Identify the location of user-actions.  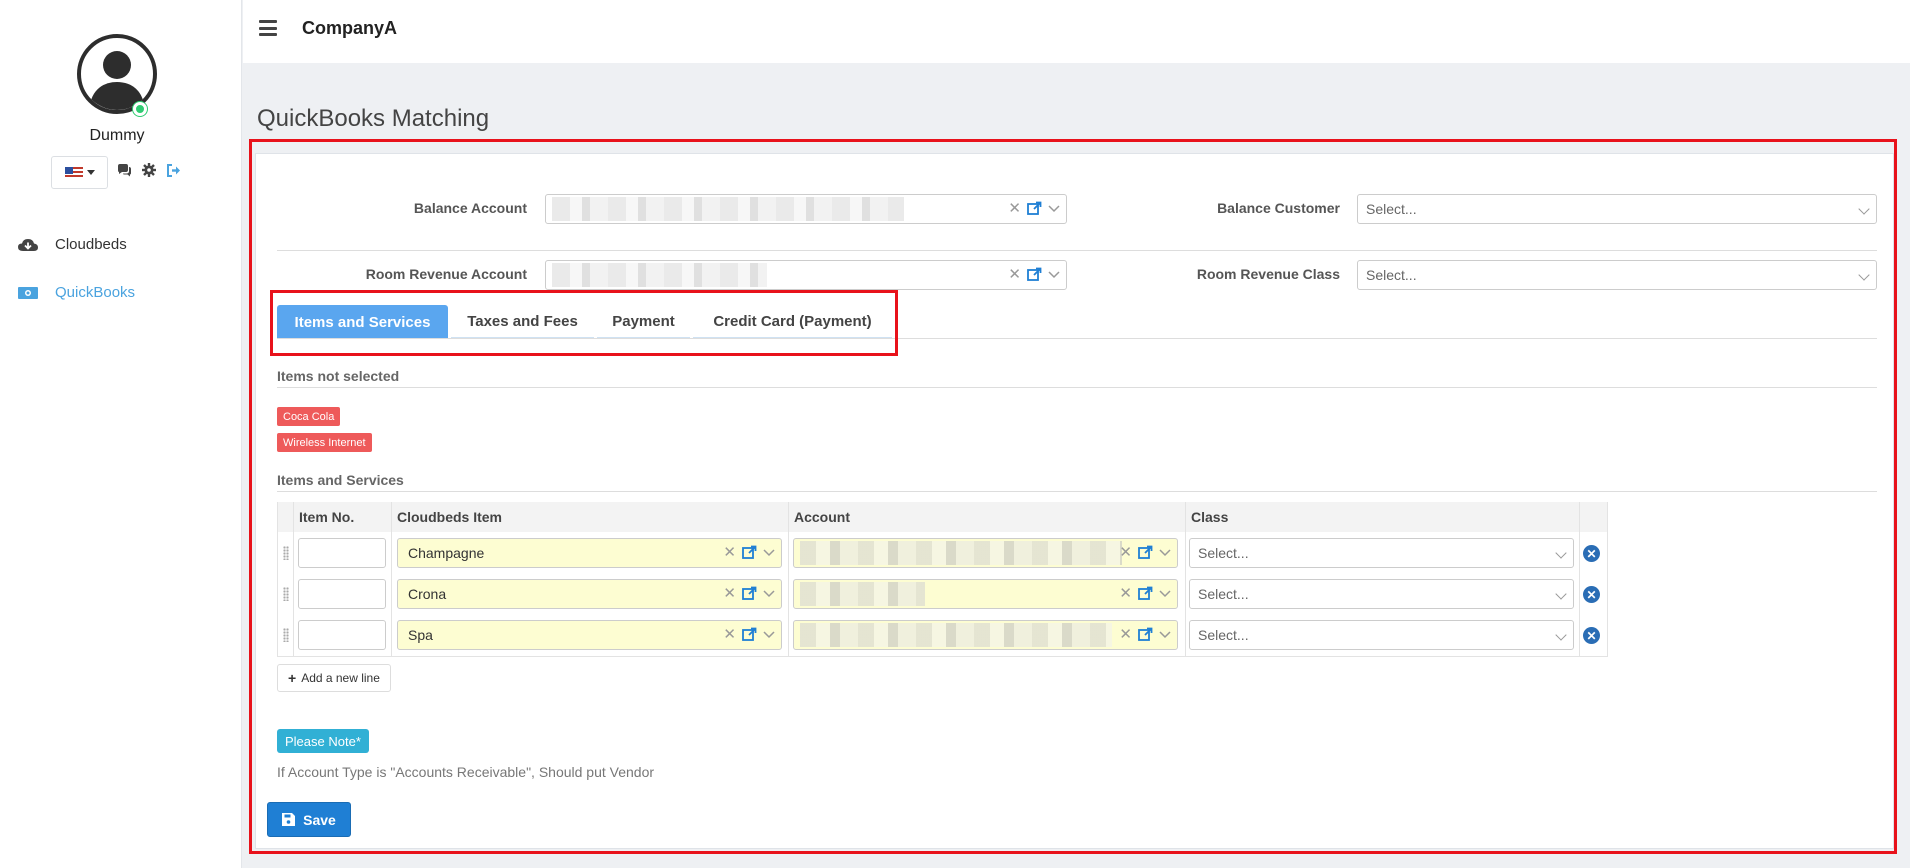
(149, 170).